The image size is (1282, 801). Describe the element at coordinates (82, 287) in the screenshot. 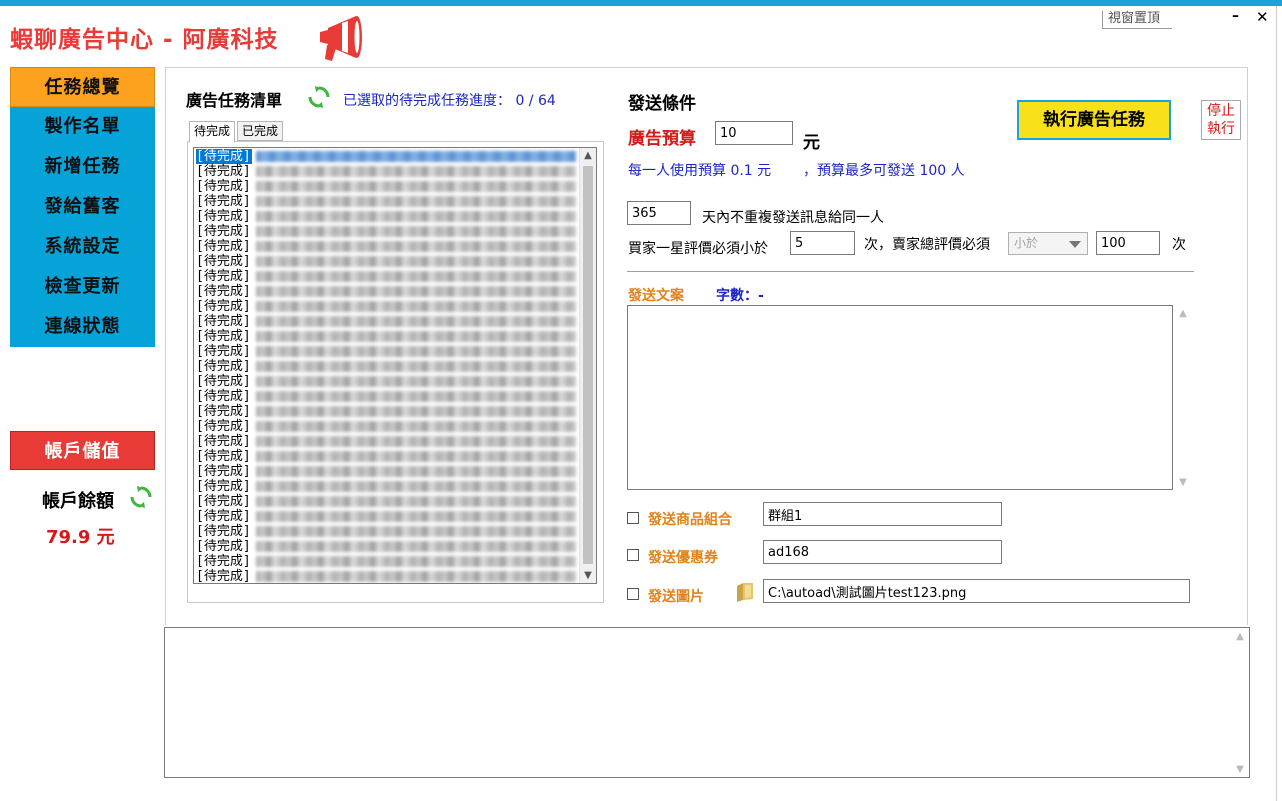

I see `sidebar-item-check-update: 檢查更新` at that location.